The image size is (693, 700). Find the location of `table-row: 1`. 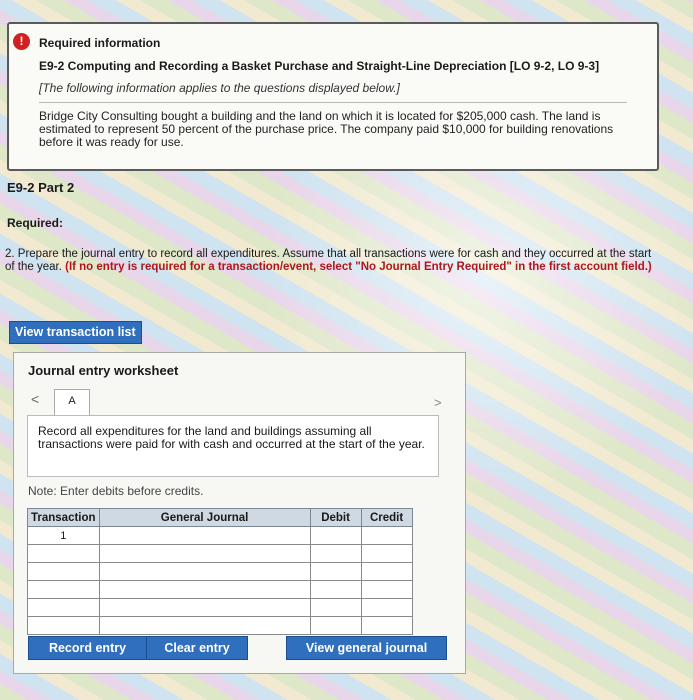

table-row: 1 is located at coordinates (220, 535).